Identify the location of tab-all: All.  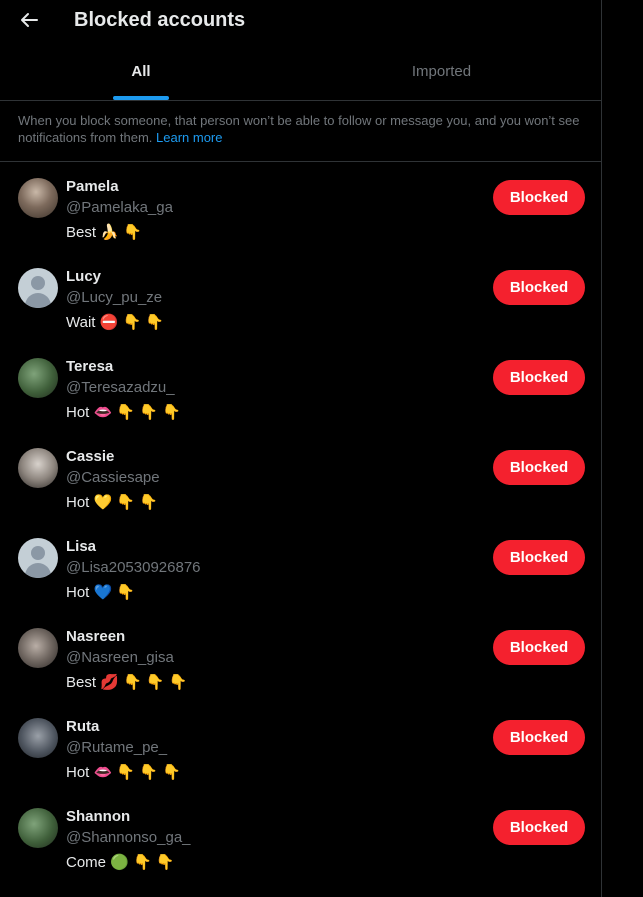
(141, 71).